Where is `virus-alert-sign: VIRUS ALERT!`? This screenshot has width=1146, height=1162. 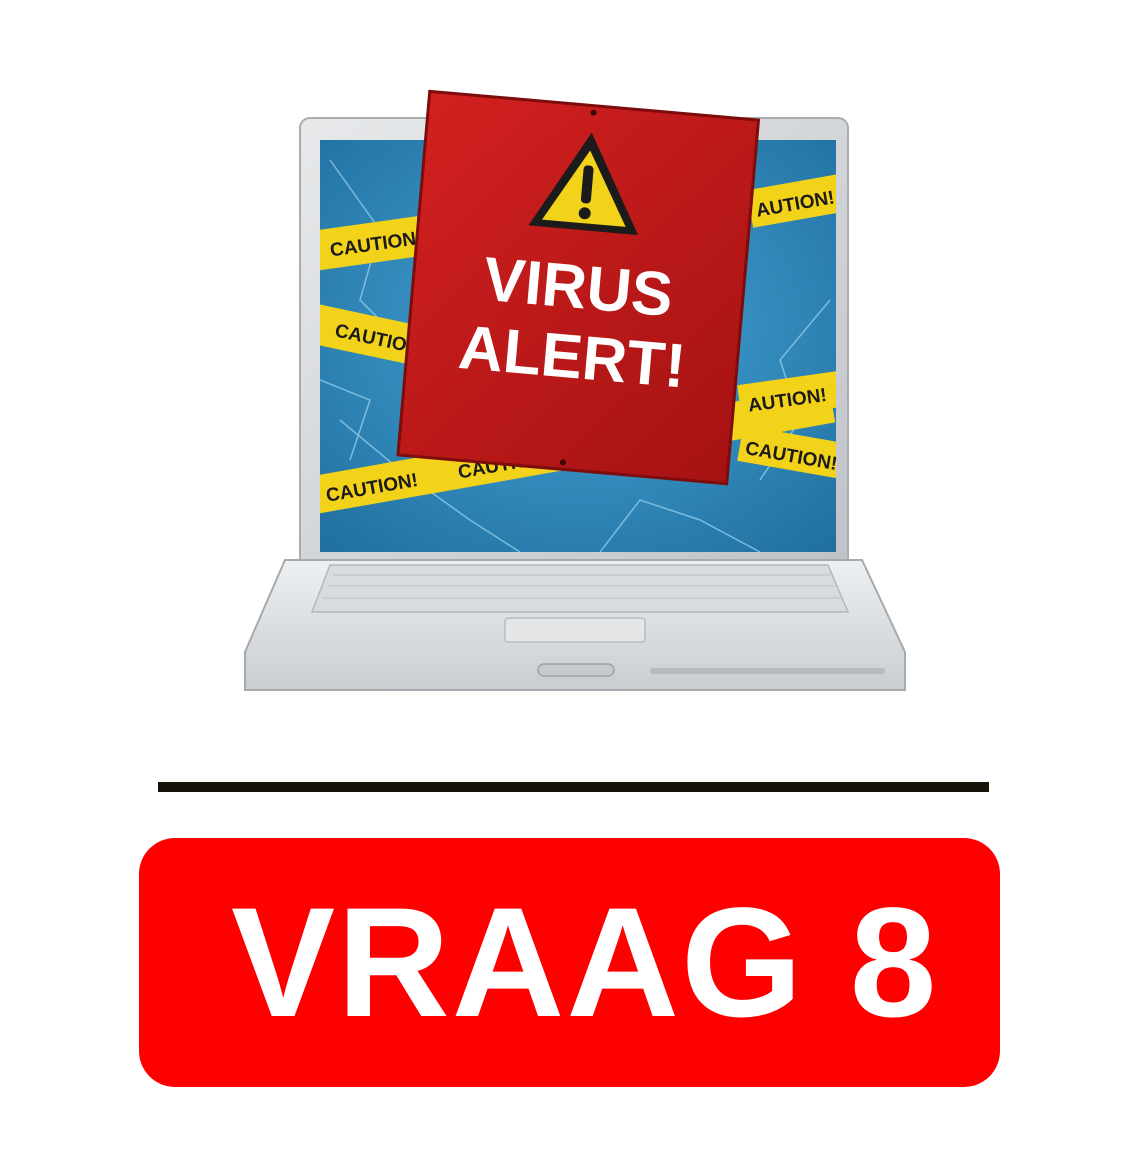 virus-alert-sign: VIRUS ALERT! is located at coordinates (578, 287).